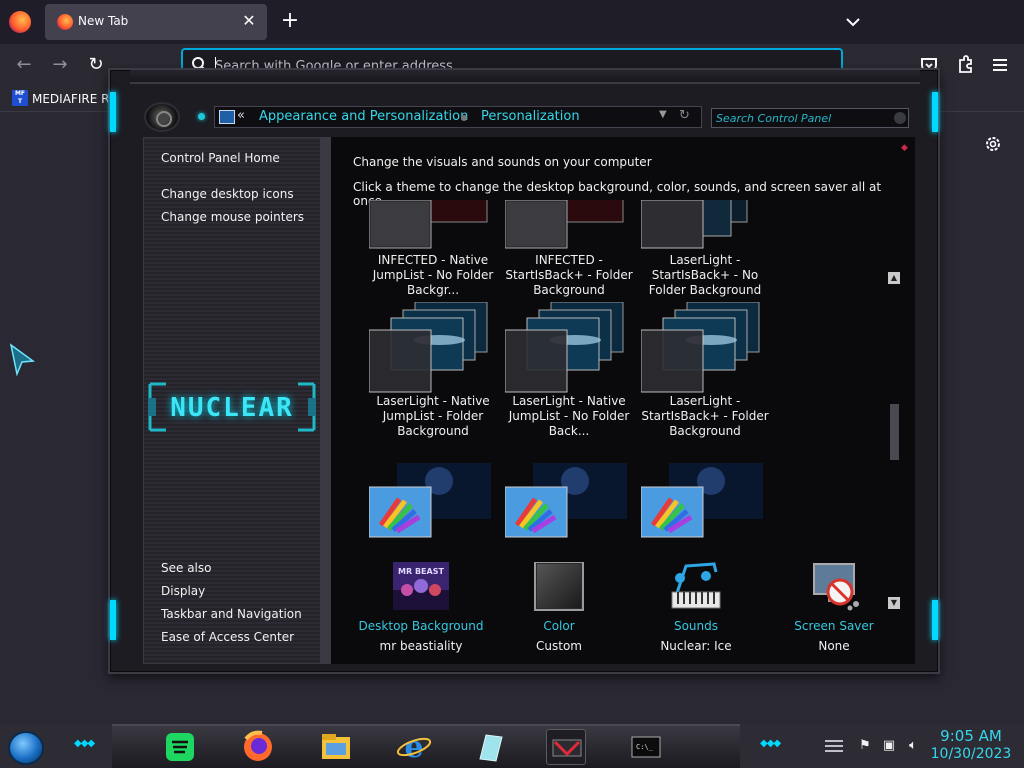 The width and height of the screenshot is (1024, 768). I want to click on color-item: Color Custom, so click(559, 607).